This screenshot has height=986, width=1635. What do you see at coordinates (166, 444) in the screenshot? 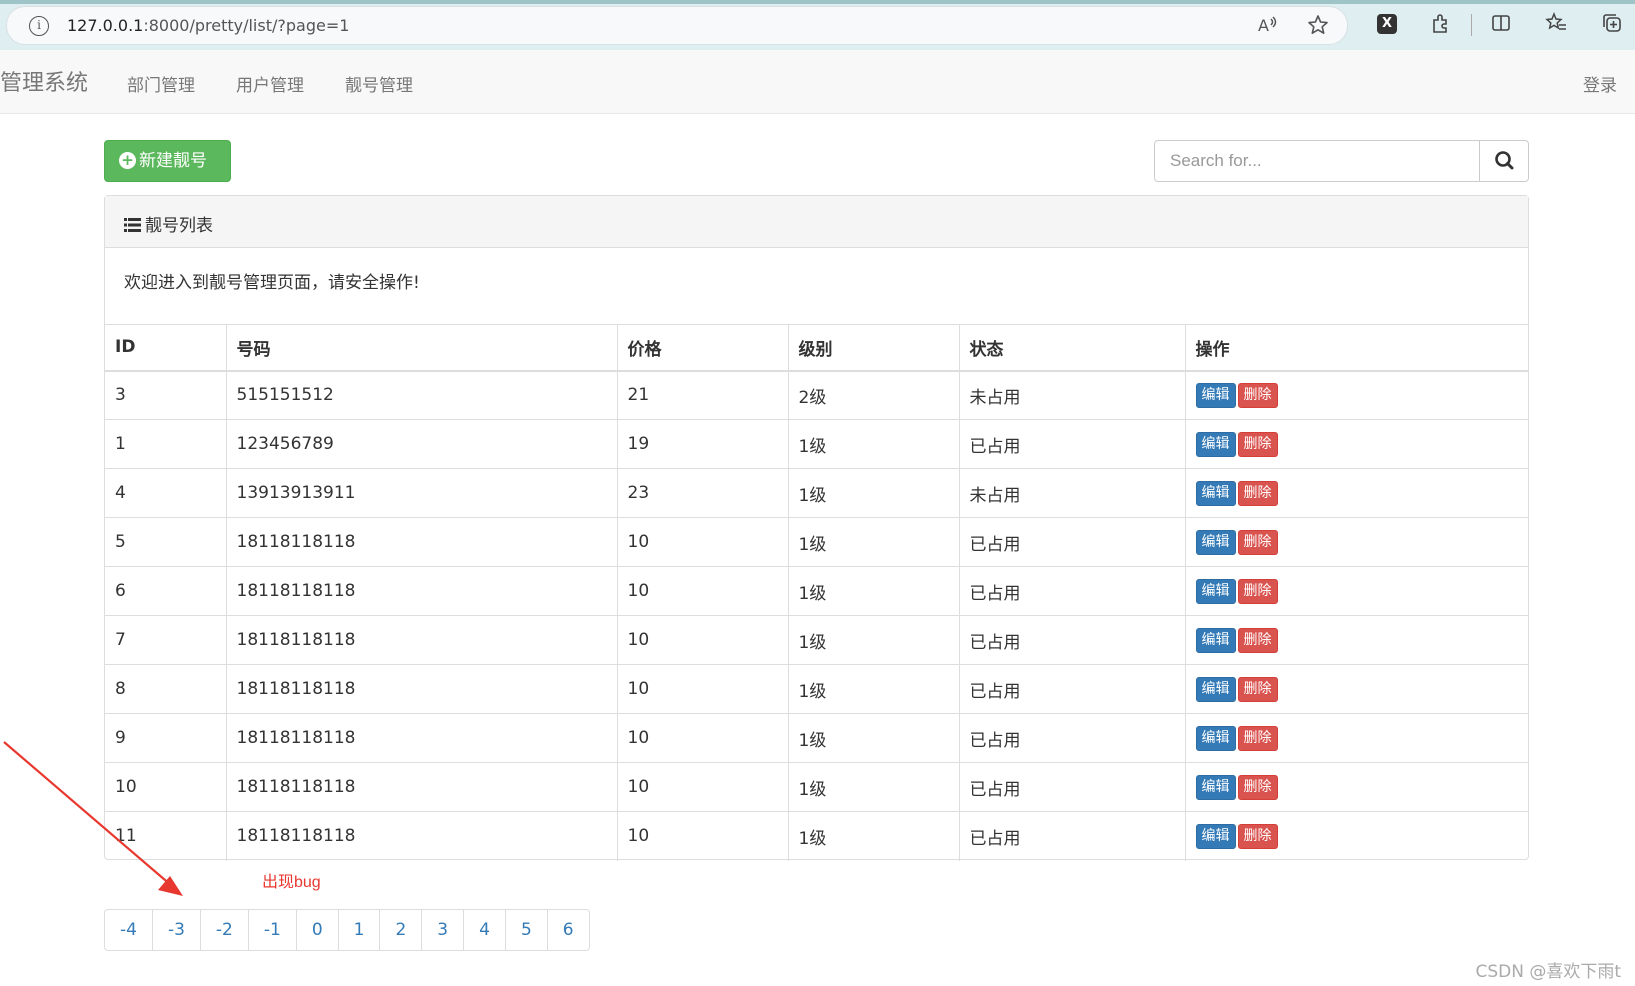
I see `cell-id: 1` at bounding box center [166, 444].